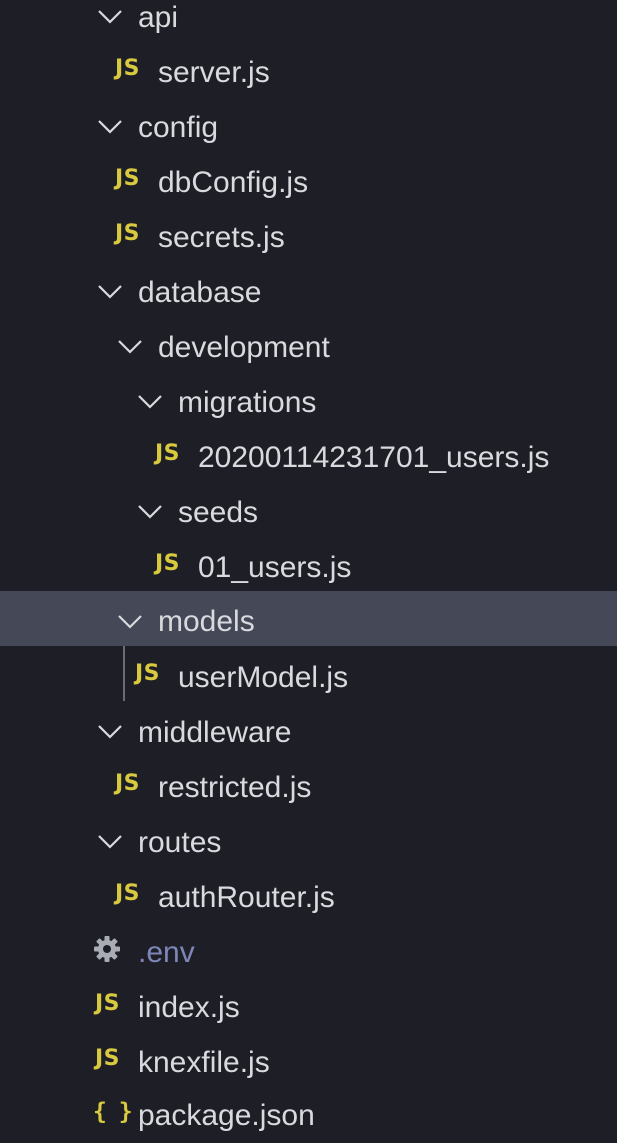 This screenshot has width=617, height=1143. Describe the element at coordinates (107, 952) in the screenshot. I see `gear-icon` at that location.